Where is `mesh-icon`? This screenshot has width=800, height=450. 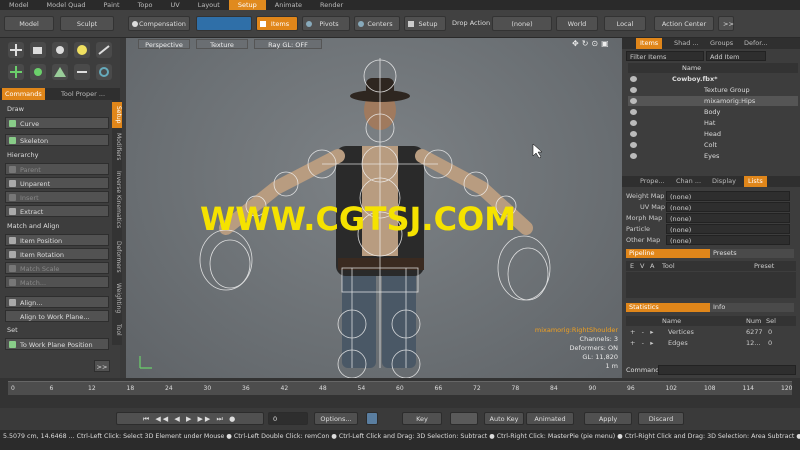
mesh-icon is located at coordinates (60, 72).